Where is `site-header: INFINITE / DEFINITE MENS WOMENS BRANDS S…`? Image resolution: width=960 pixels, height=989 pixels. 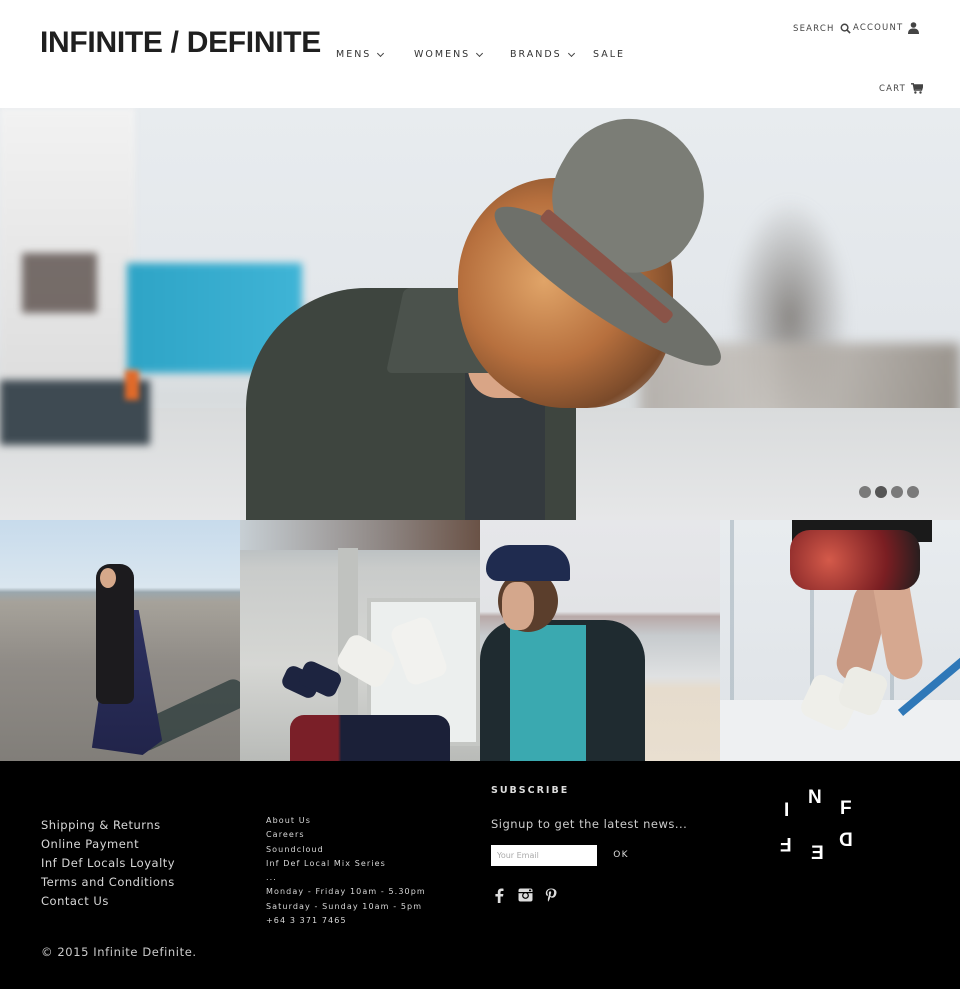
site-header: INFINITE / DEFINITE MENS WOMENS BRANDS S… is located at coordinates (480, 54).